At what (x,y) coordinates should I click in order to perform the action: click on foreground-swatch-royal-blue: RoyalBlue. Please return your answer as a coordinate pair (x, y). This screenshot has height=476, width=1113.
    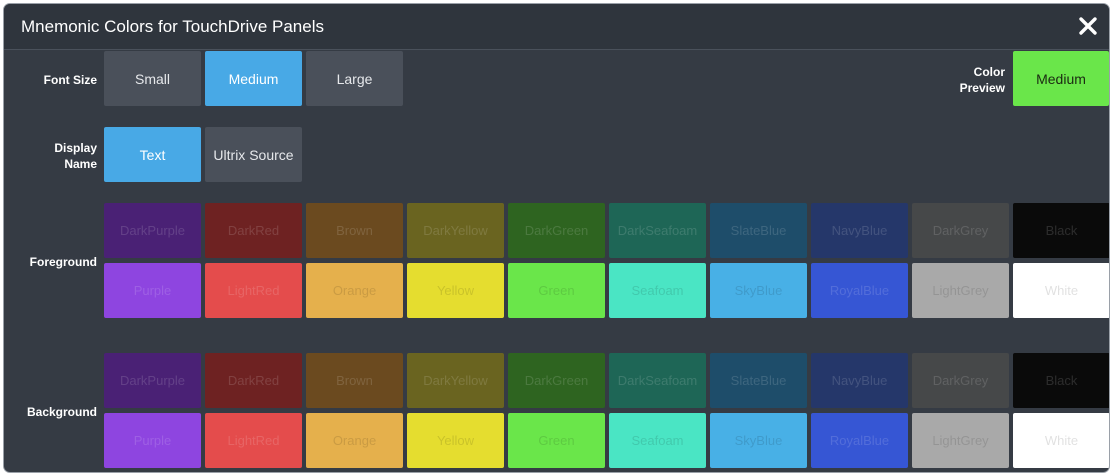
    Looking at the image, I should click on (859, 290).